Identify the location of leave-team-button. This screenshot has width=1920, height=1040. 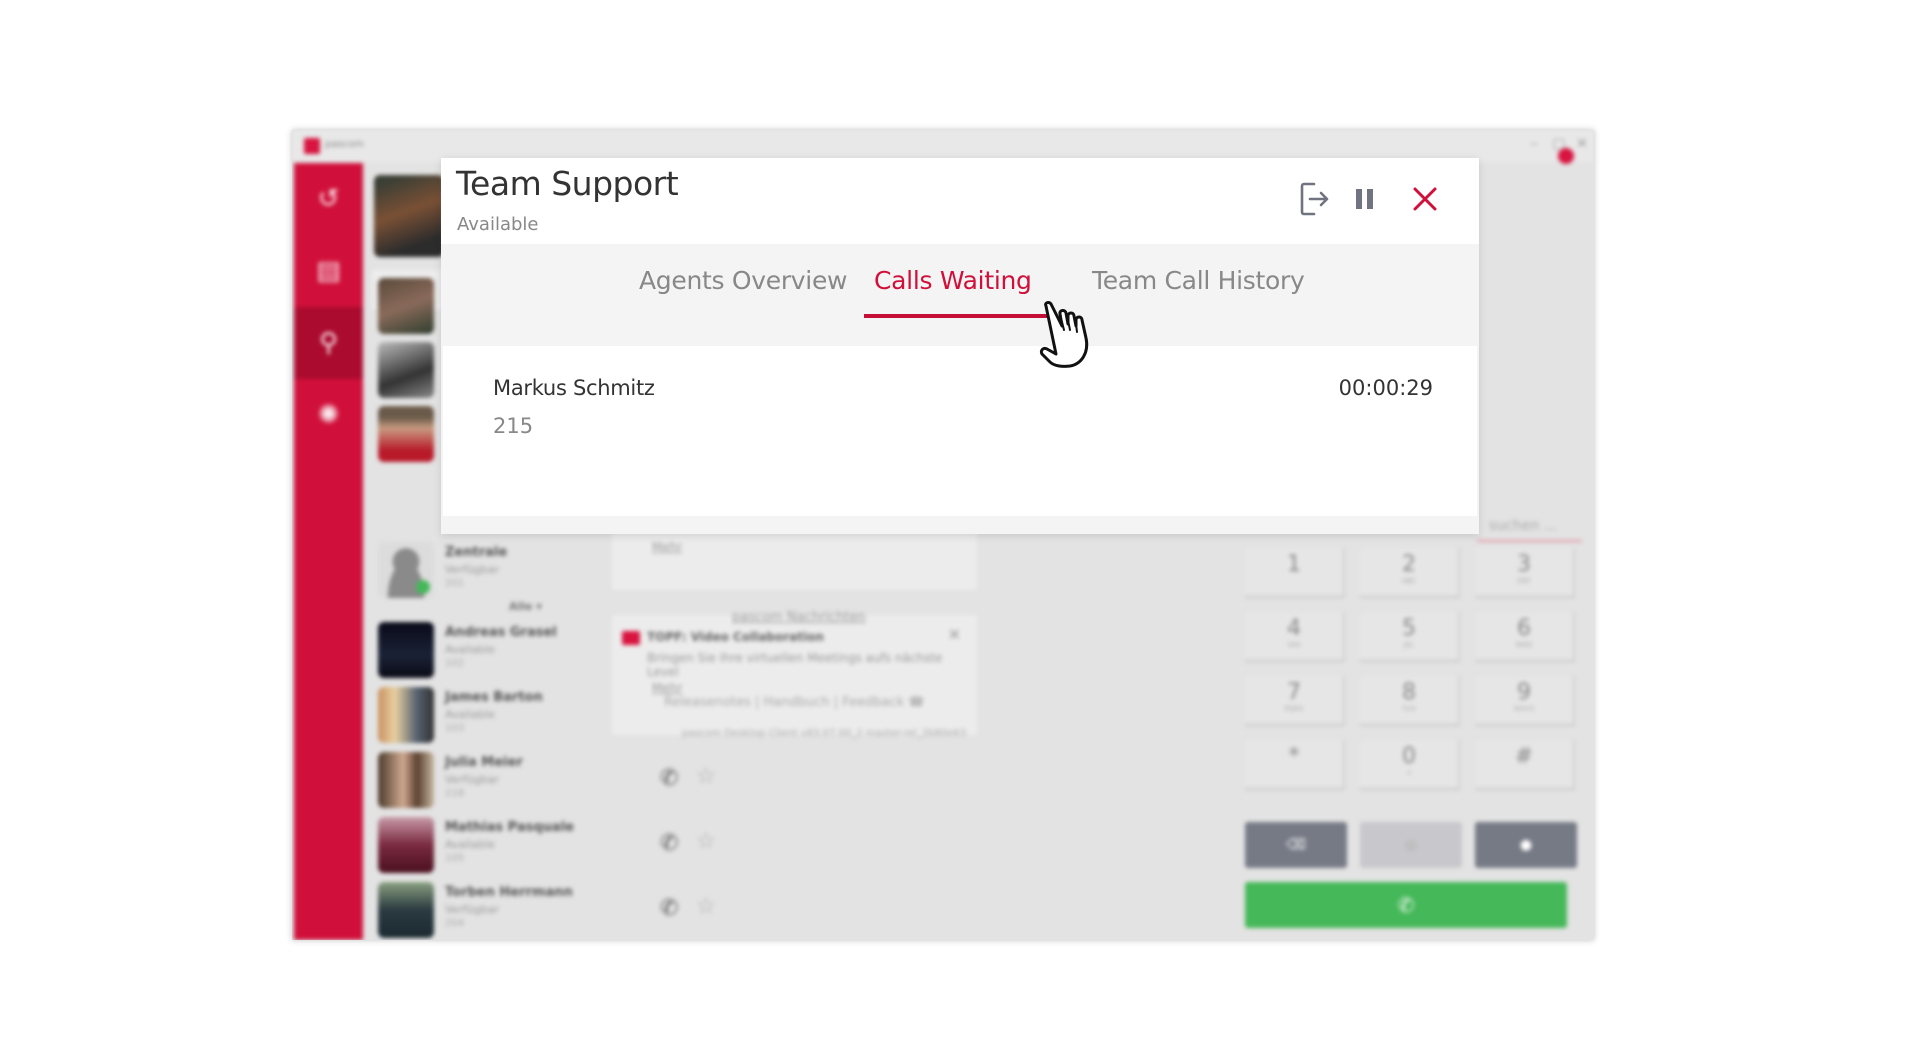
(1315, 199).